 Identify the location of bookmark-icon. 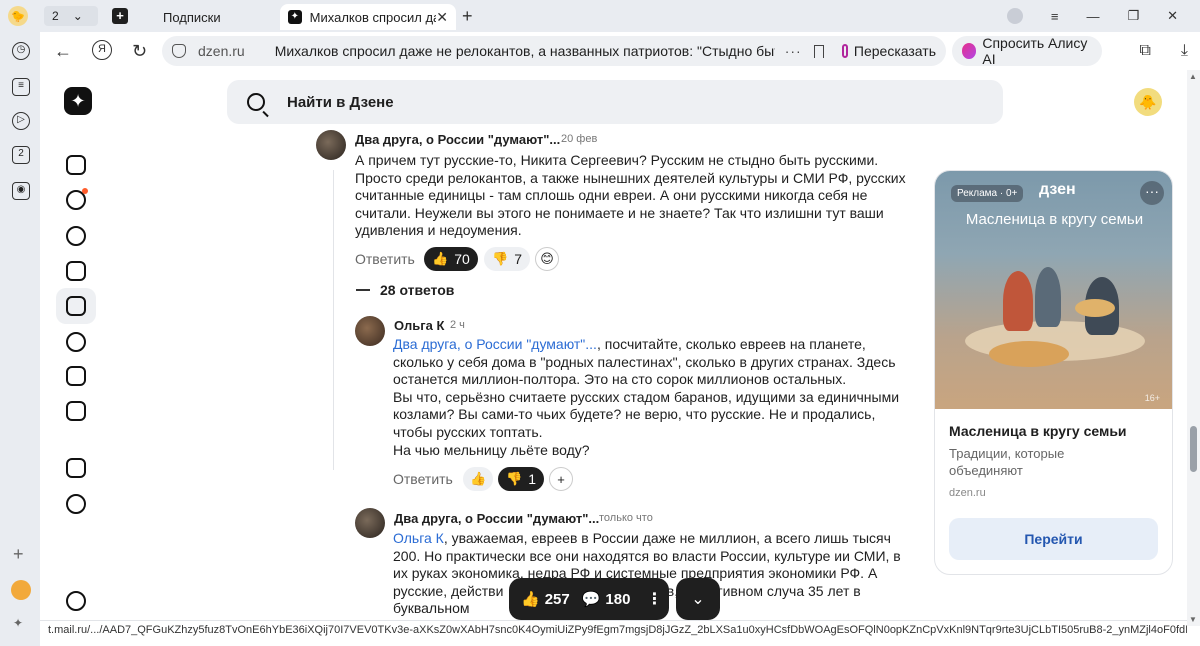
(818, 51).